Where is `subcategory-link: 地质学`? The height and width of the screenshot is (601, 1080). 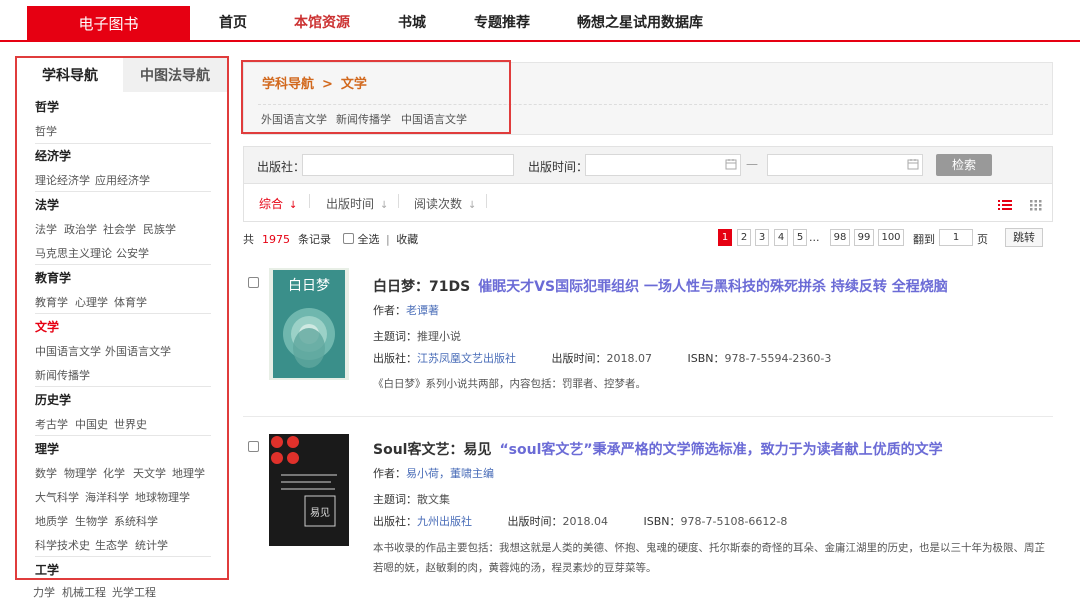 subcategory-link: 地质学 is located at coordinates (51, 521).